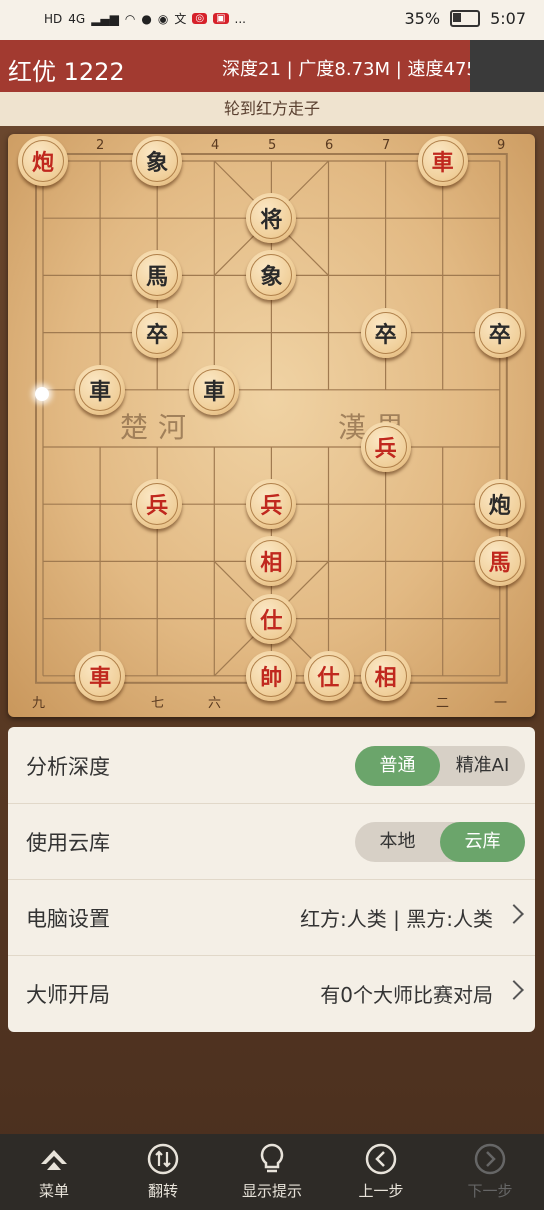 The height and width of the screenshot is (1210, 544). I want to click on flip-label: 翻转, so click(162, 1191).